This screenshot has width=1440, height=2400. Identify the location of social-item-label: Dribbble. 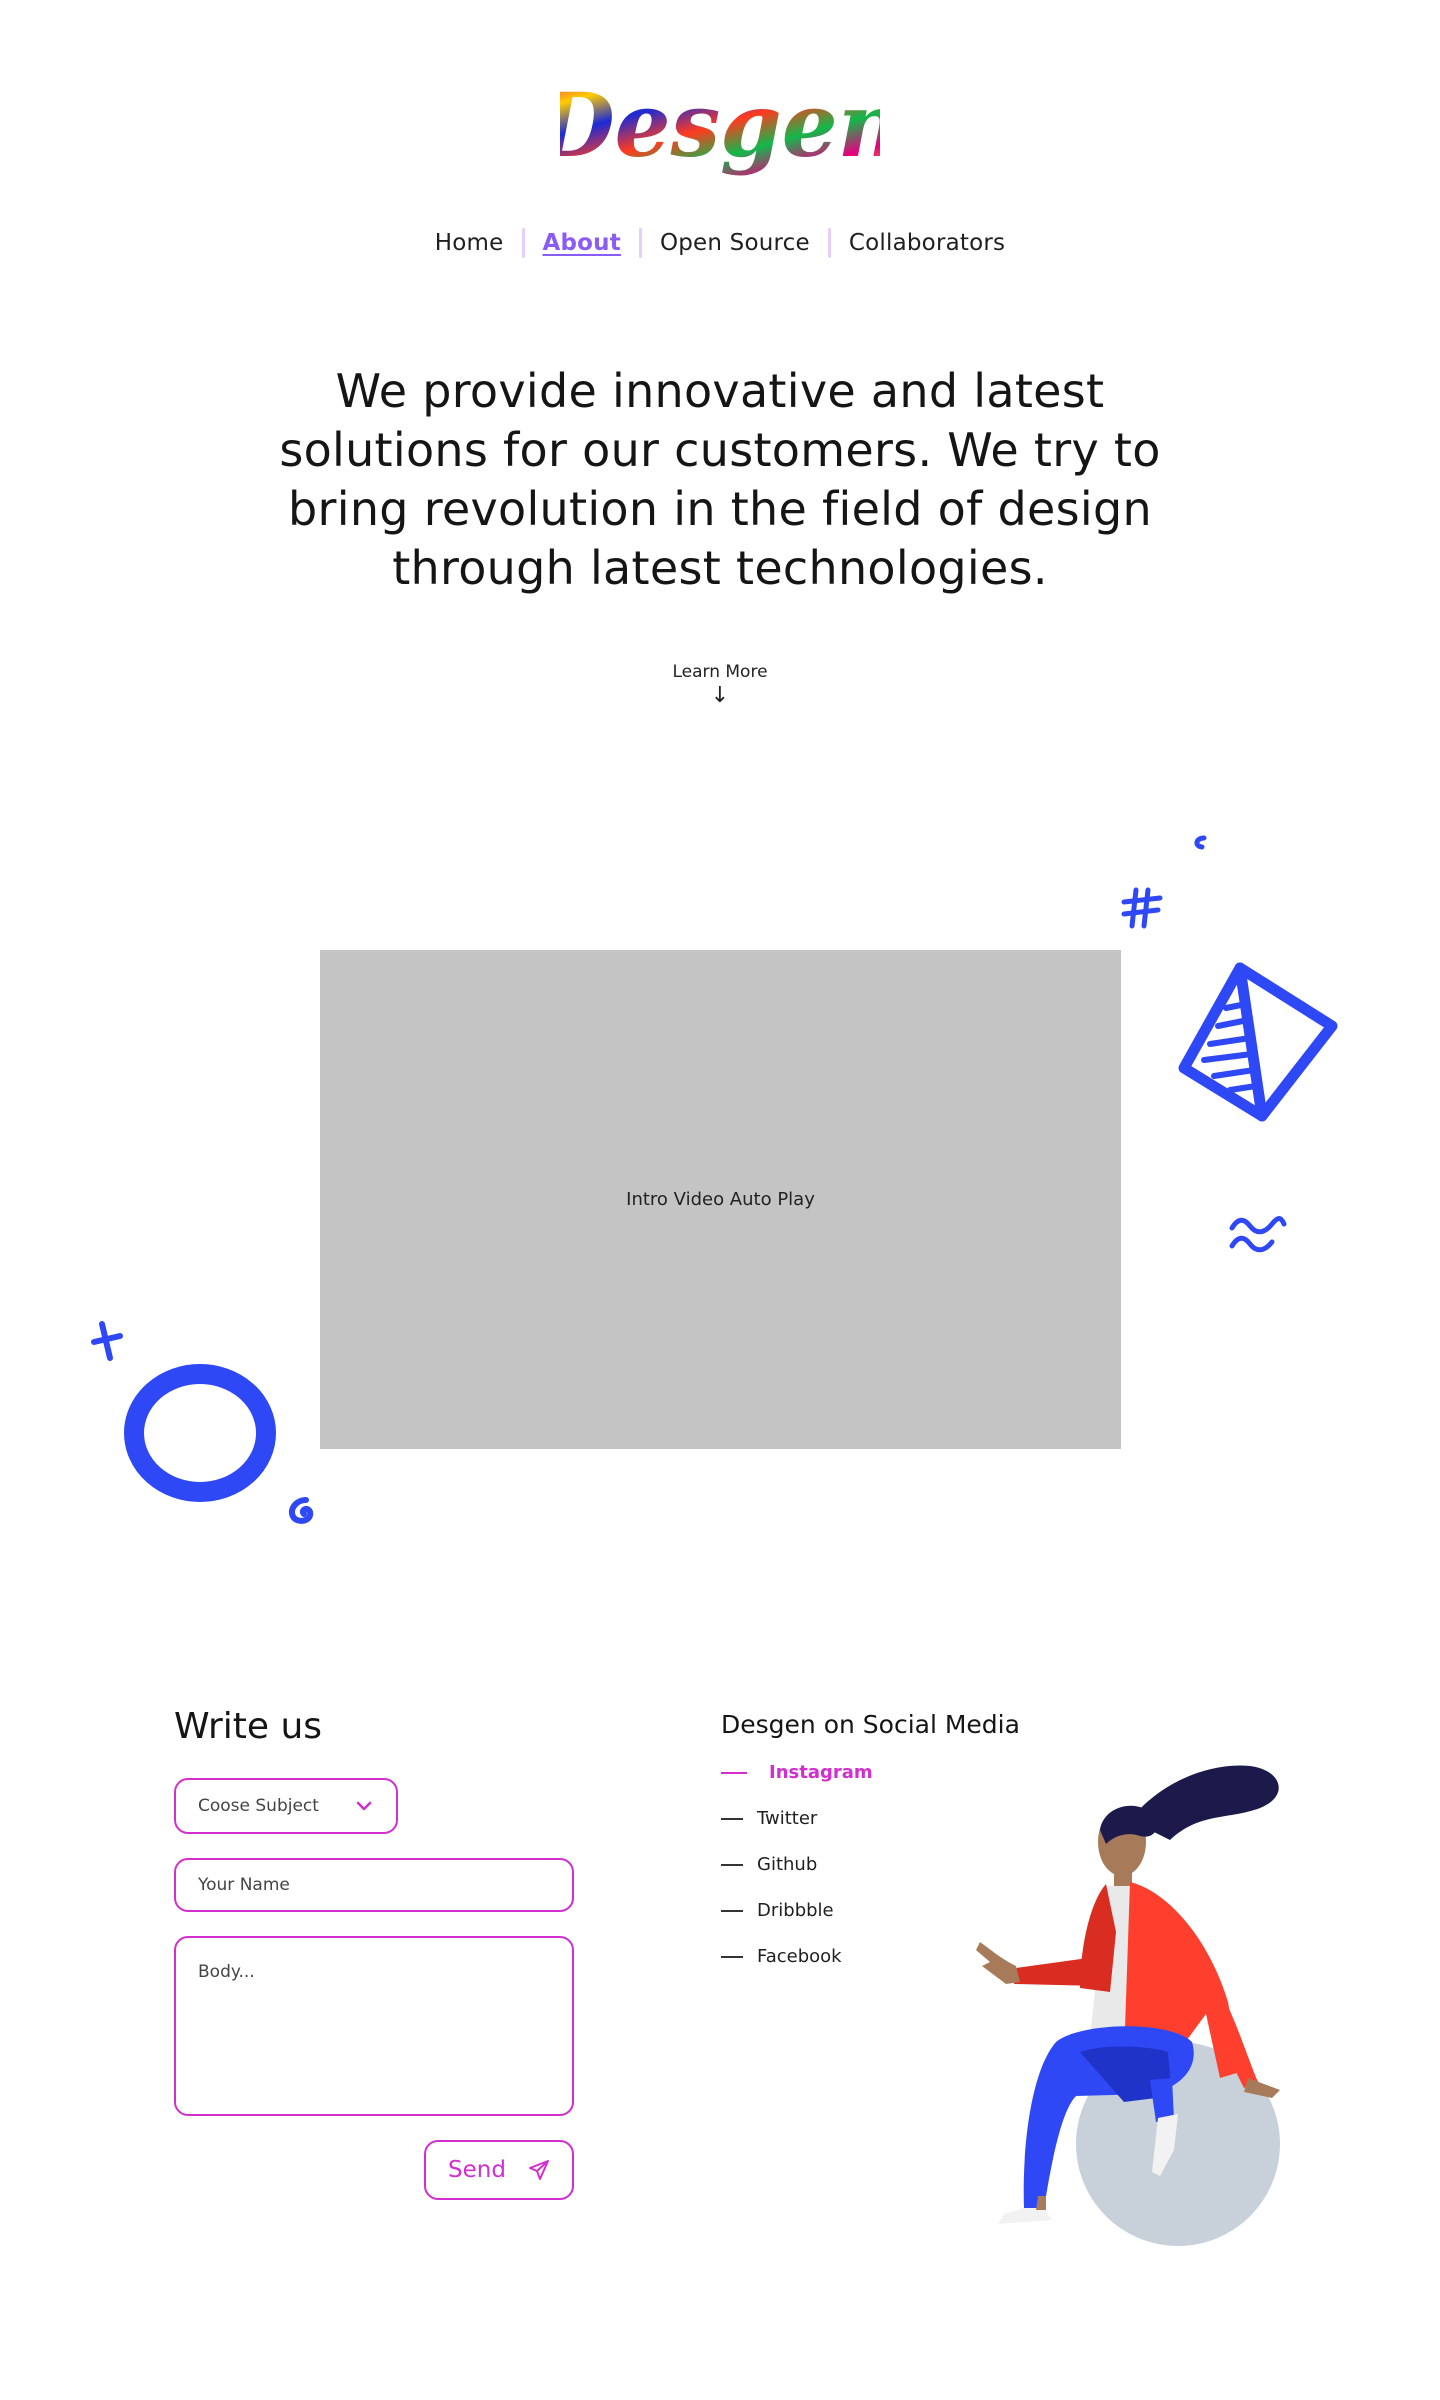
(795, 1910).